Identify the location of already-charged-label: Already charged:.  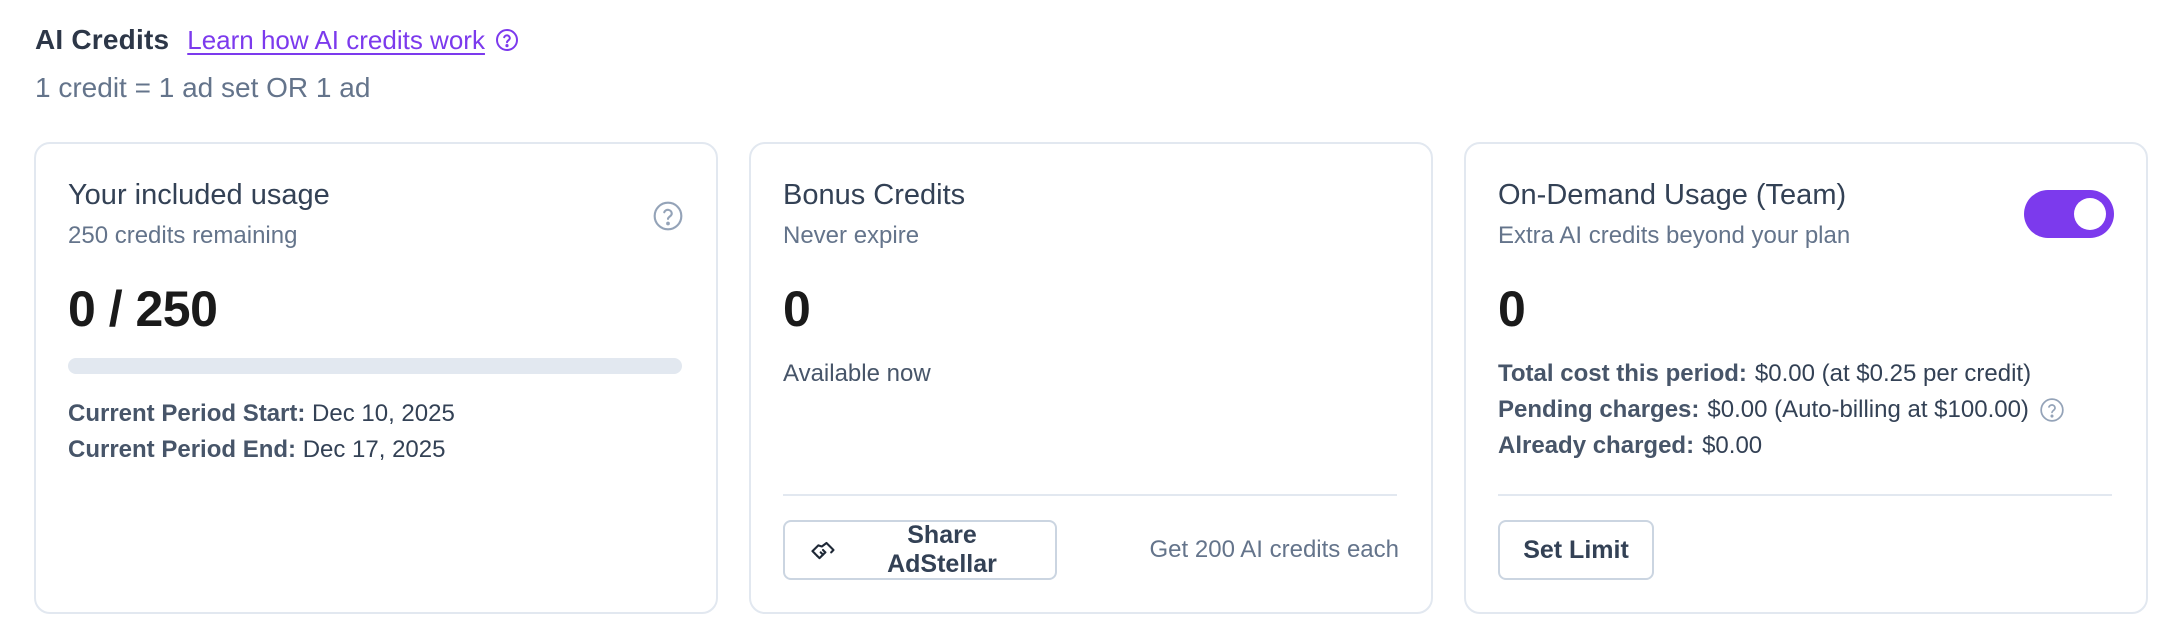
(1596, 445).